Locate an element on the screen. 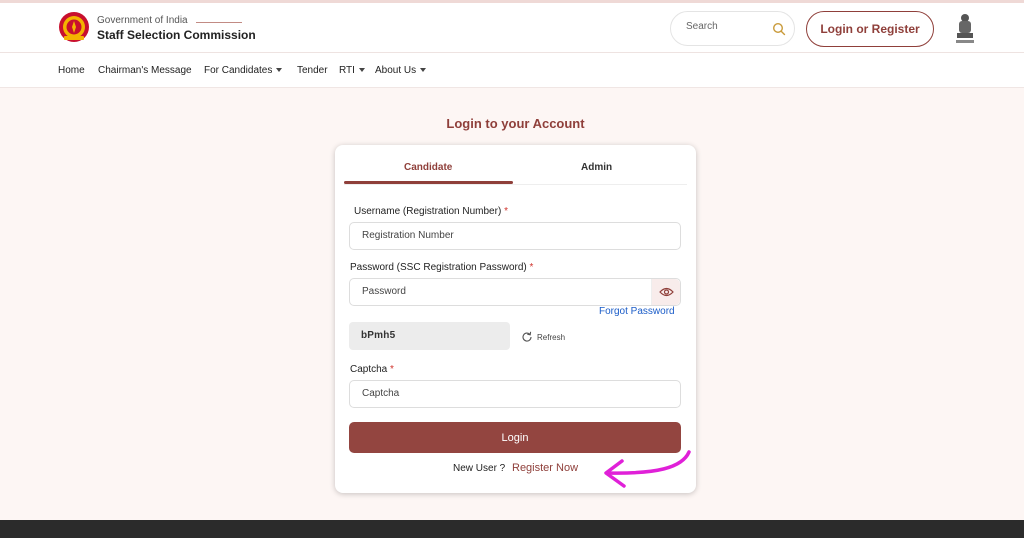 Image resolution: width=1024 pixels, height=538 pixels. toggle-password-button is located at coordinates (665, 292).